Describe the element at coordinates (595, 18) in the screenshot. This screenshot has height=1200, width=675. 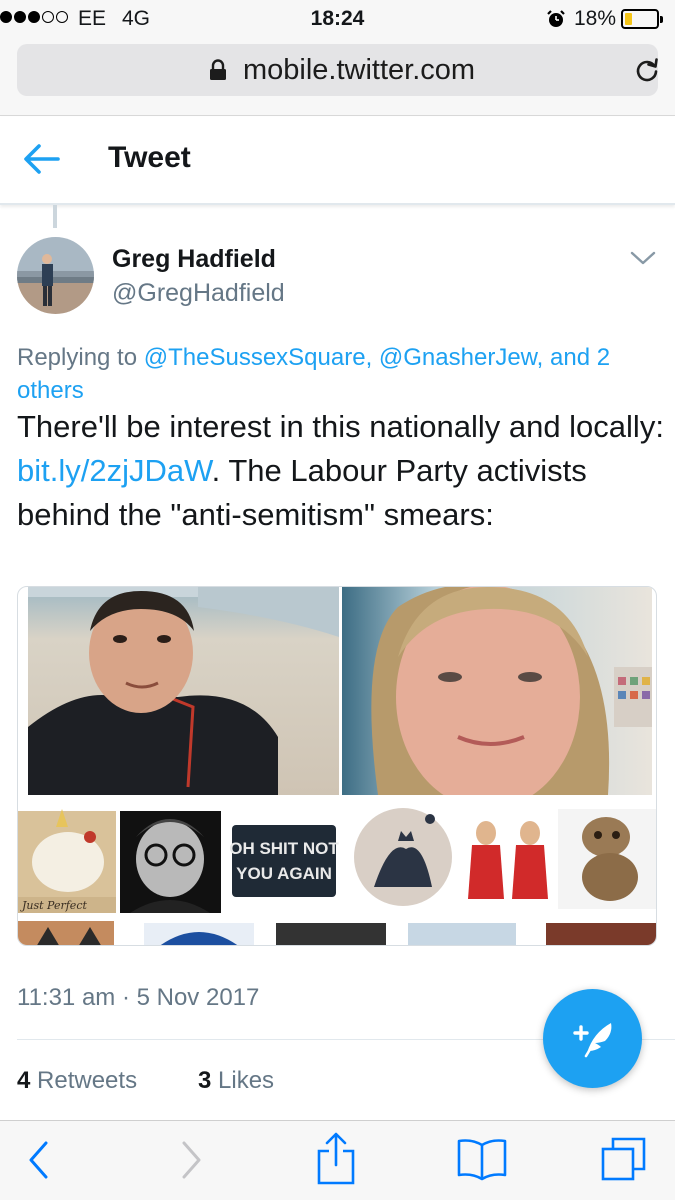
I see `battery-percent: 18%` at that location.